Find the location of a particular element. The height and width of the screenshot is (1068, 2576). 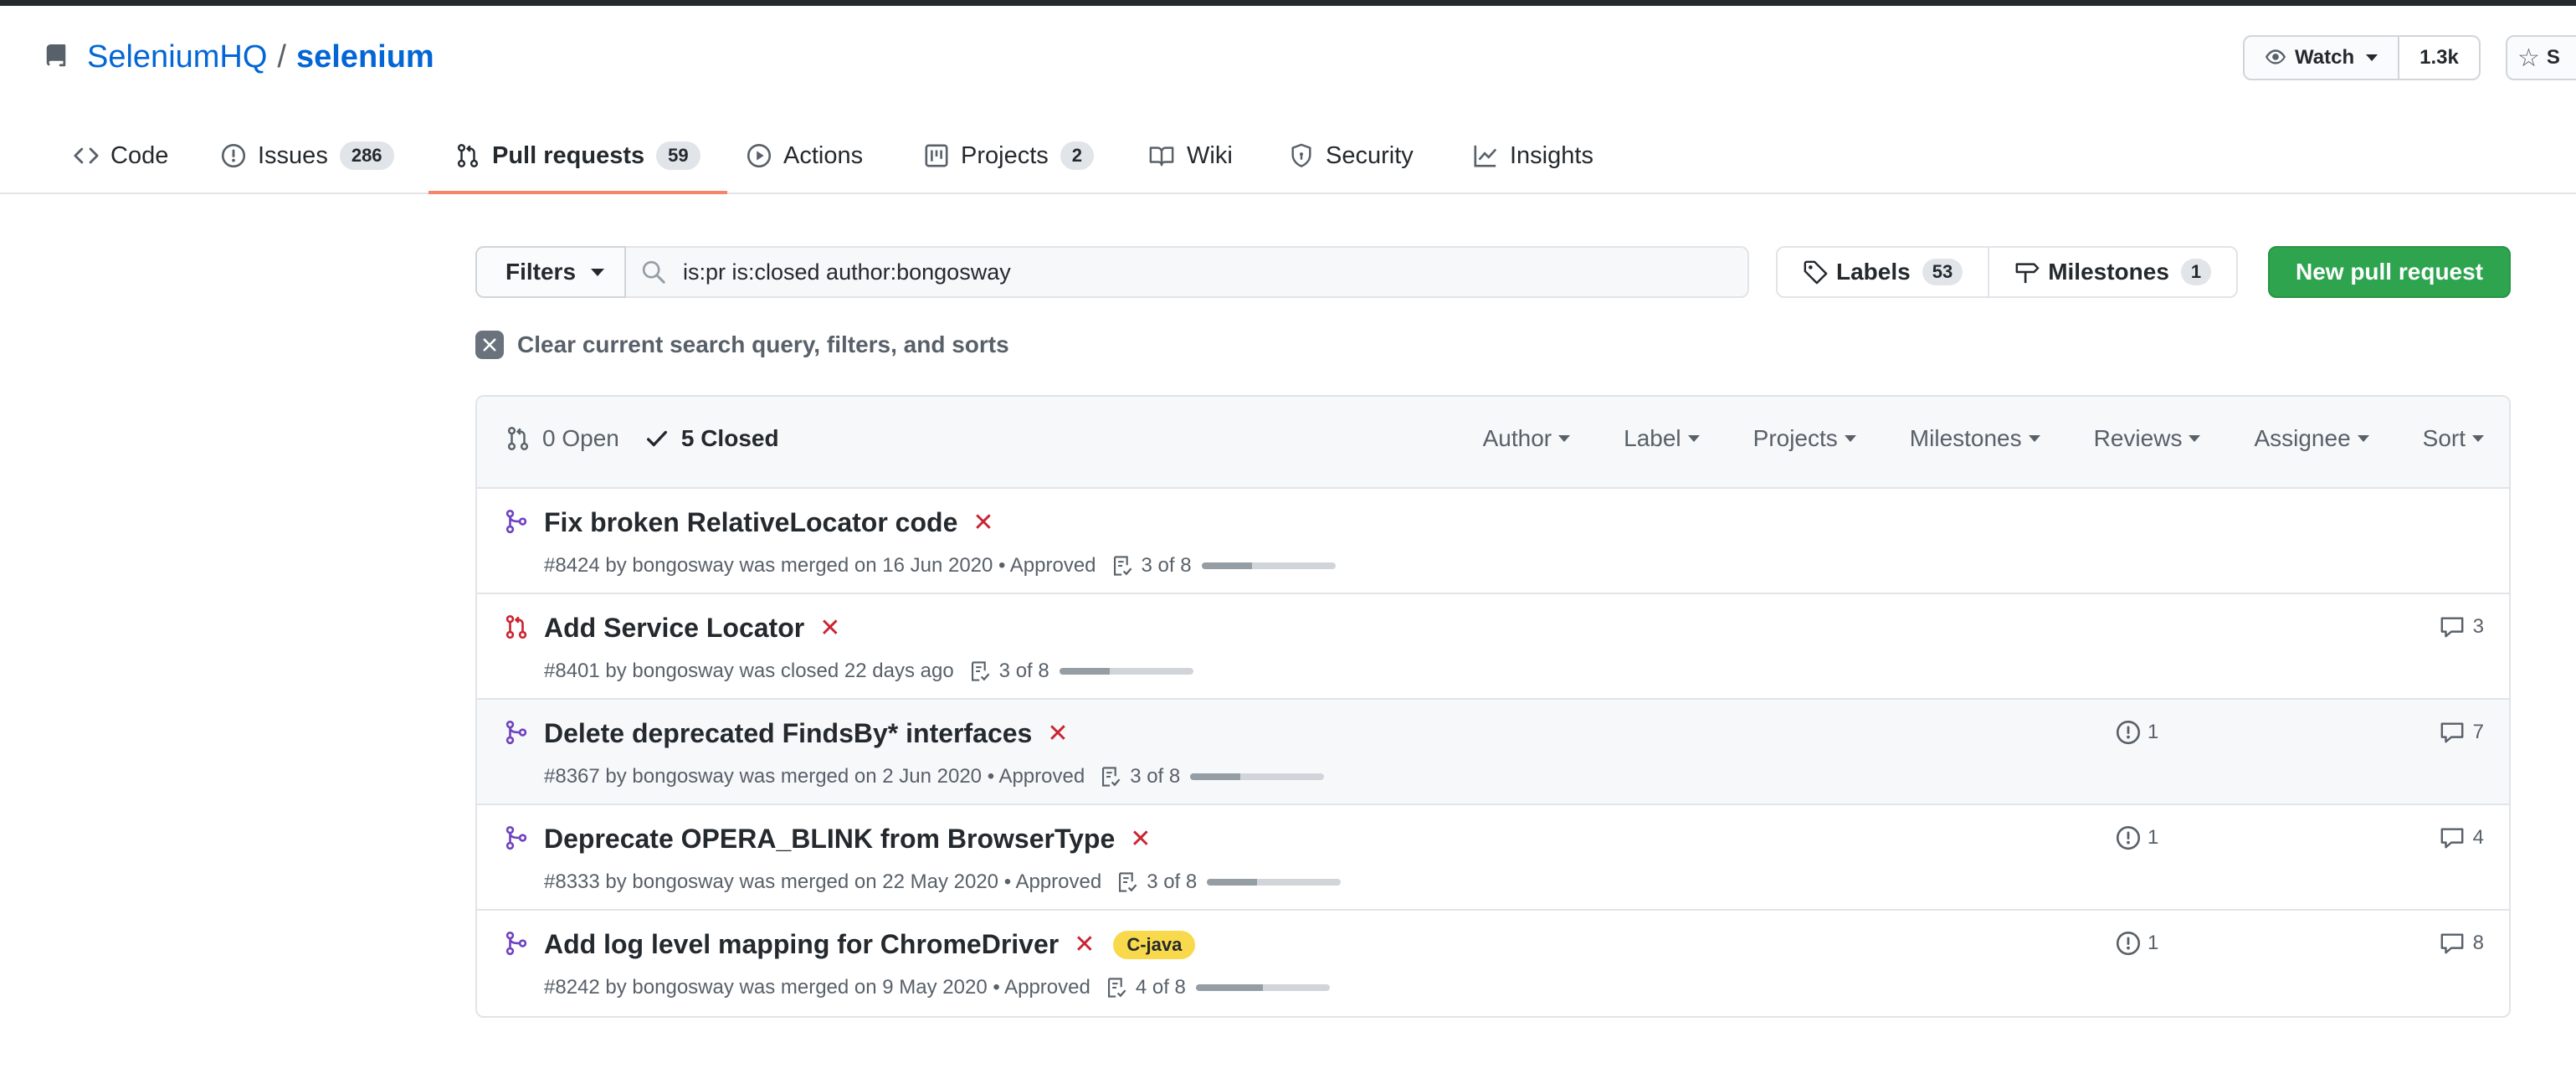

milestones-button: Milestones 1 is located at coordinates (2112, 272).